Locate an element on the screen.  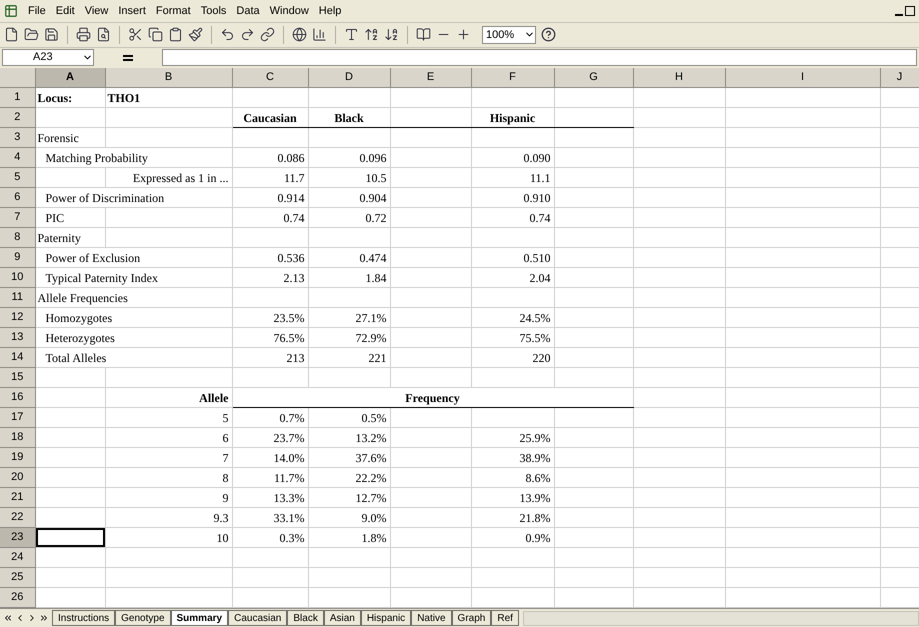
column-header: I is located at coordinates (802, 77).